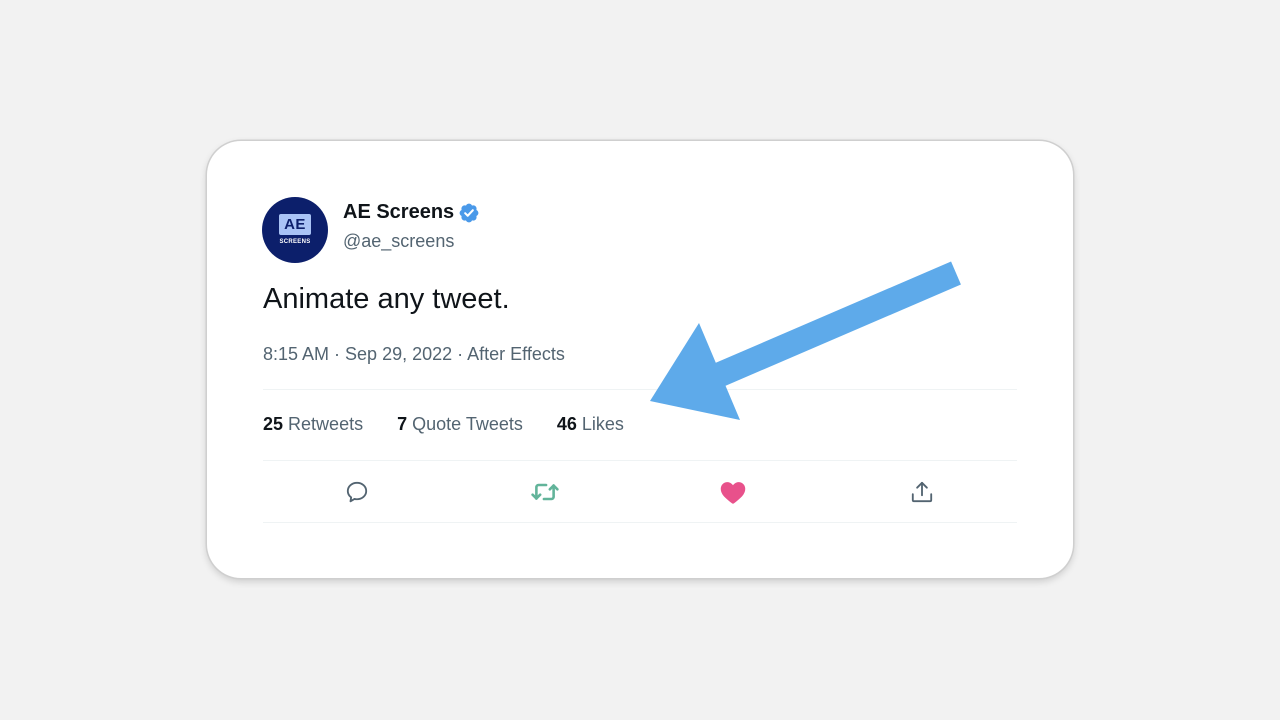 The width and height of the screenshot is (1280, 720). I want to click on avatar: AE SCREENS, so click(295, 230).